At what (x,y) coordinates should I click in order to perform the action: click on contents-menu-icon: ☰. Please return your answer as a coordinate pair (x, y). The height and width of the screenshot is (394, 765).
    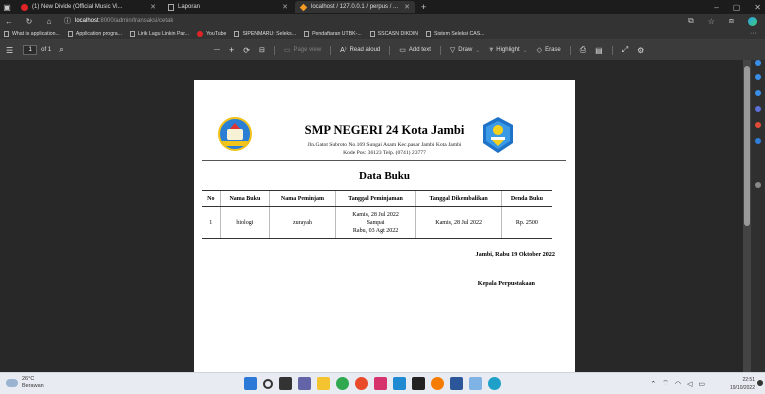
    Looking at the image, I should click on (9, 50).